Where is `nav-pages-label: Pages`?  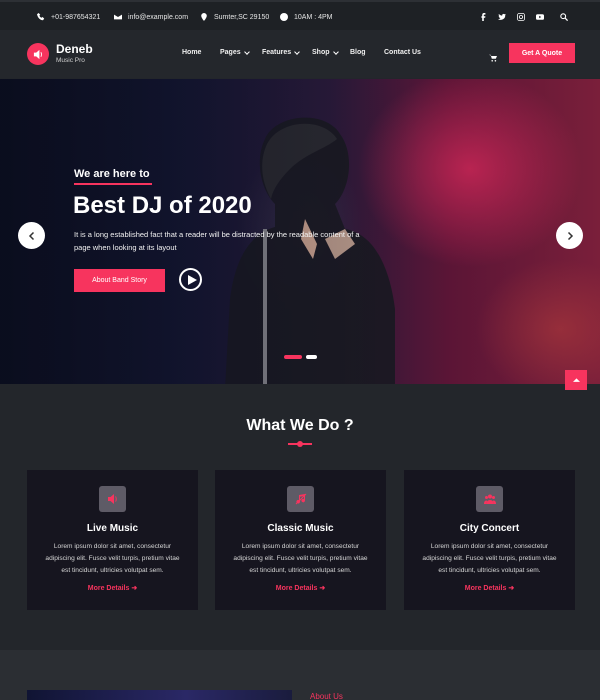 nav-pages-label: Pages is located at coordinates (230, 52).